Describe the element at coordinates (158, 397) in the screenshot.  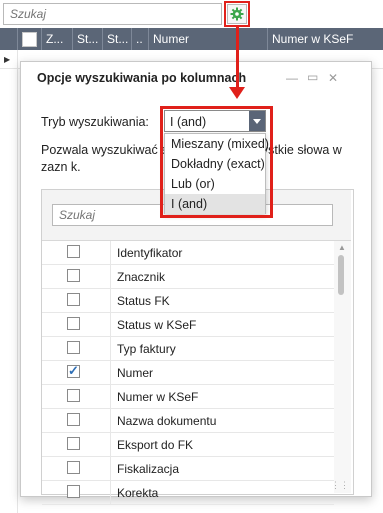
I see `column-label: Numer w KSeF` at that location.